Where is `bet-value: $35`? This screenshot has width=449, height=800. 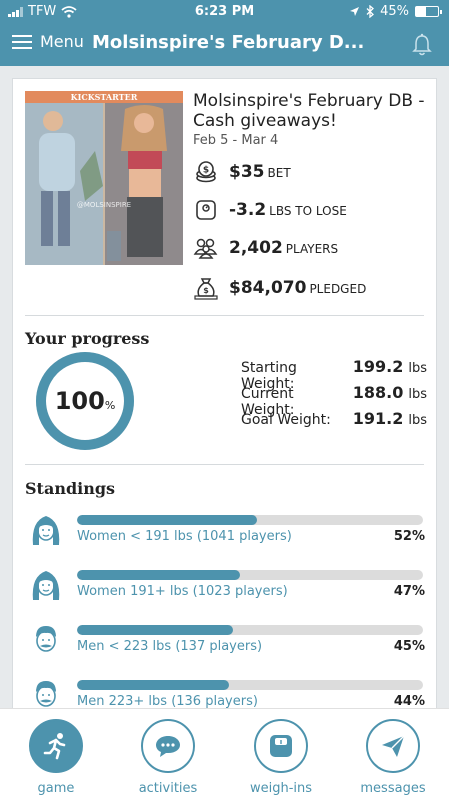
bet-value: $35 is located at coordinates (247, 172).